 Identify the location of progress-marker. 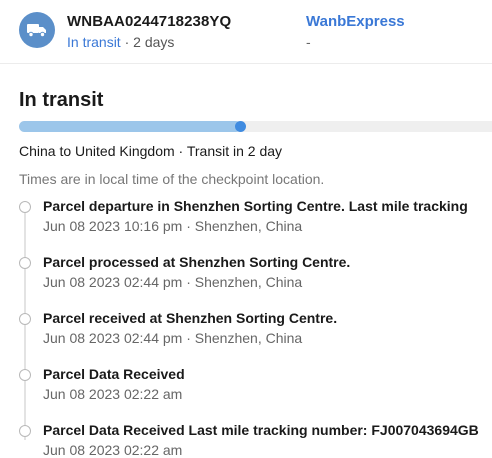
(241, 126).